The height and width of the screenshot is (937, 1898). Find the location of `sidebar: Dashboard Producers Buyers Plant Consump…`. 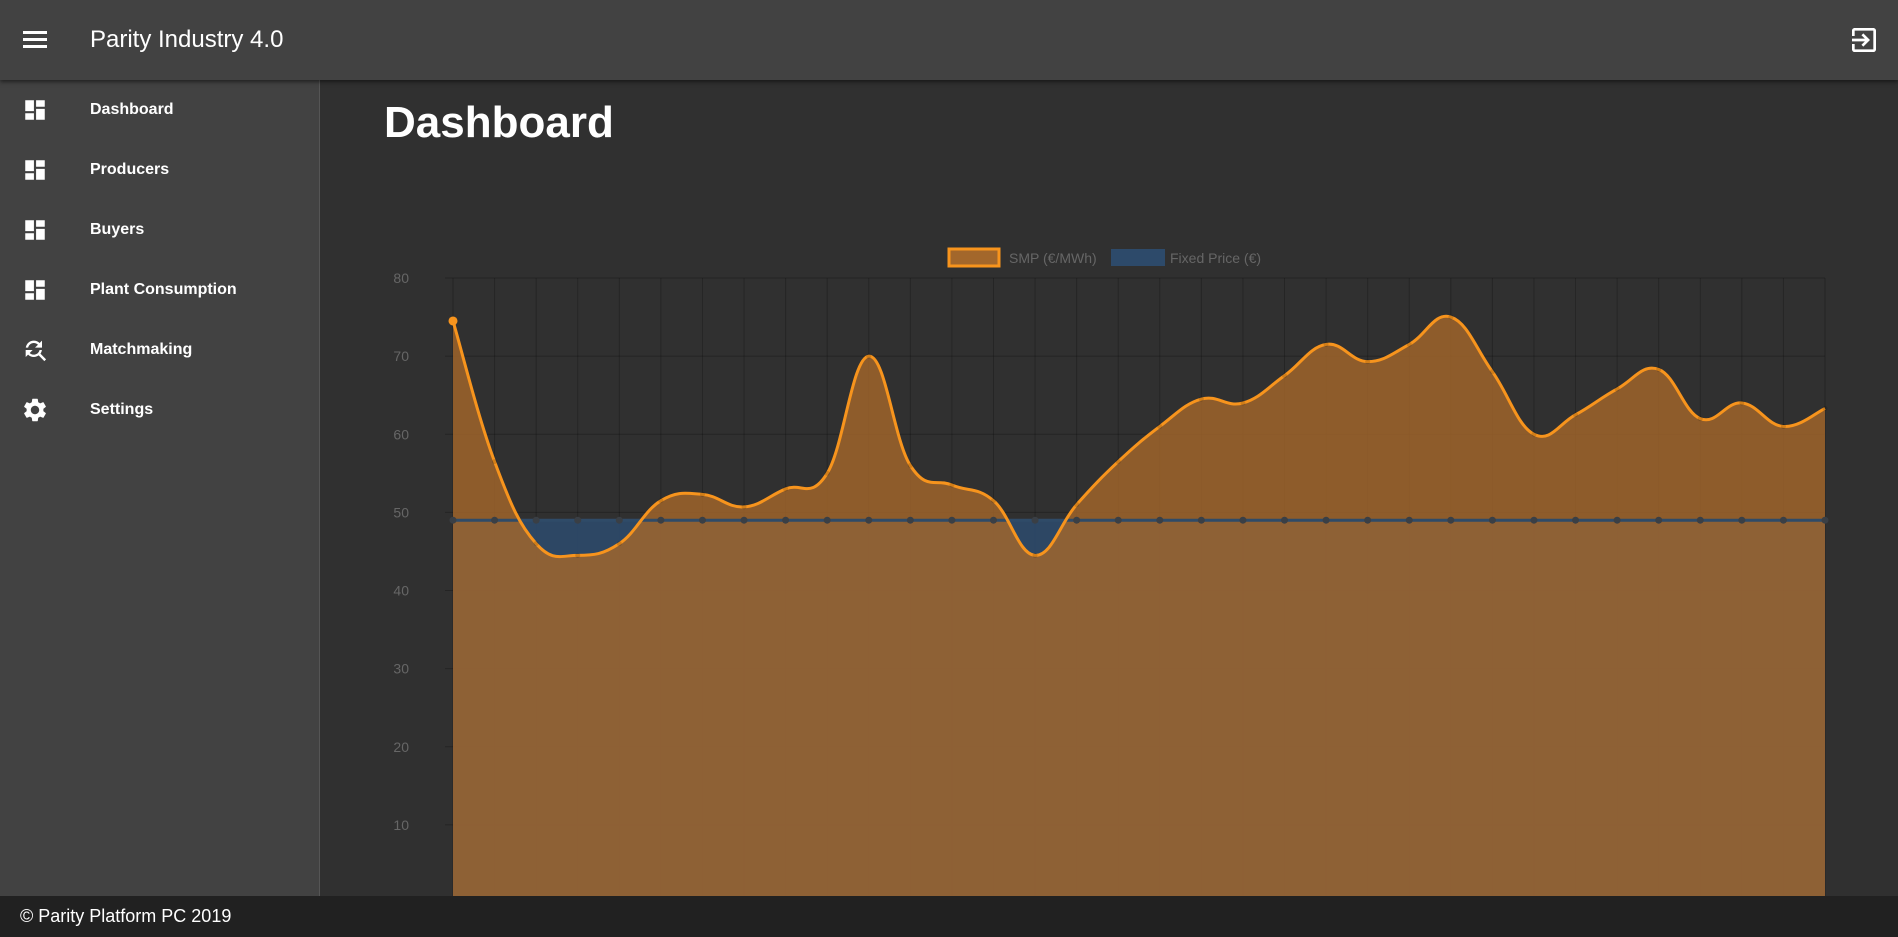

sidebar: Dashboard Producers Buyers Plant Consump… is located at coordinates (160, 488).